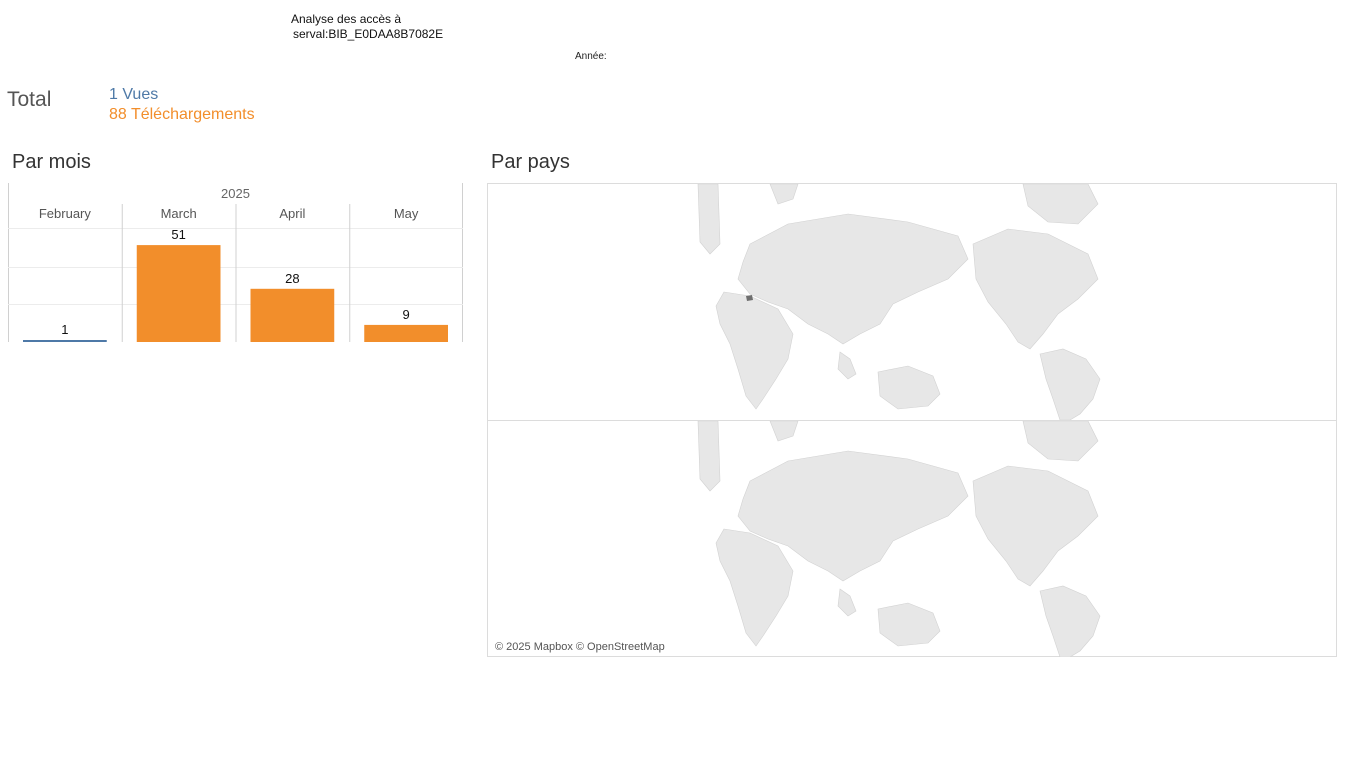 The image size is (1366, 768). I want to click on highlighted-country-switzerland, so click(749, 298).